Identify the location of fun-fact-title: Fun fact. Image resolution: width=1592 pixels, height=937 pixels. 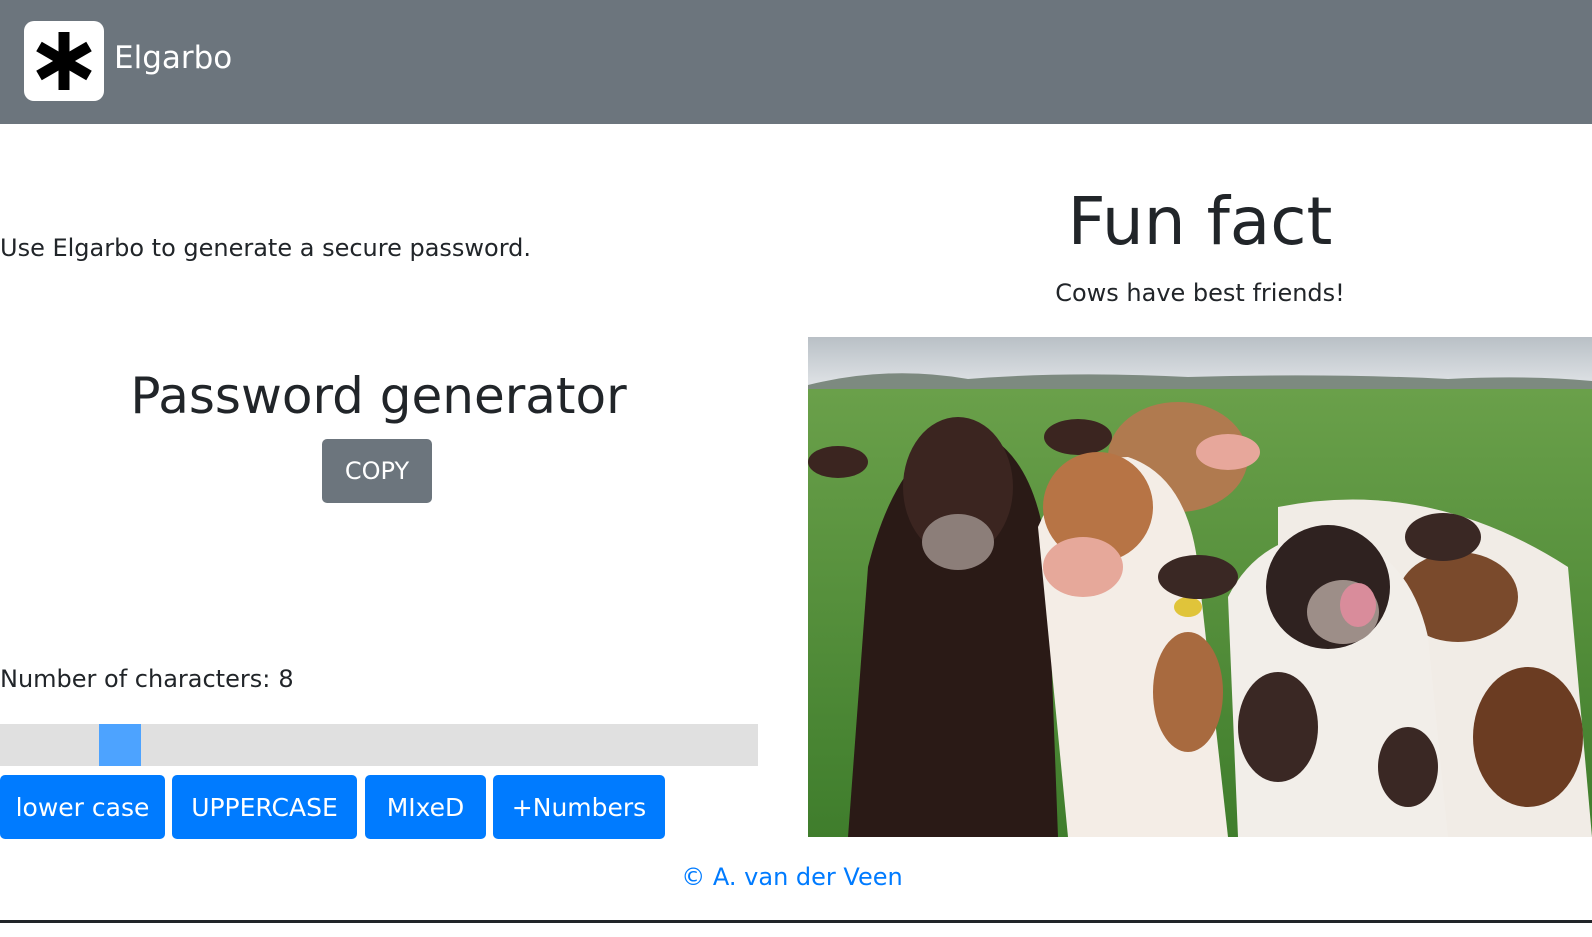
(1200, 221).